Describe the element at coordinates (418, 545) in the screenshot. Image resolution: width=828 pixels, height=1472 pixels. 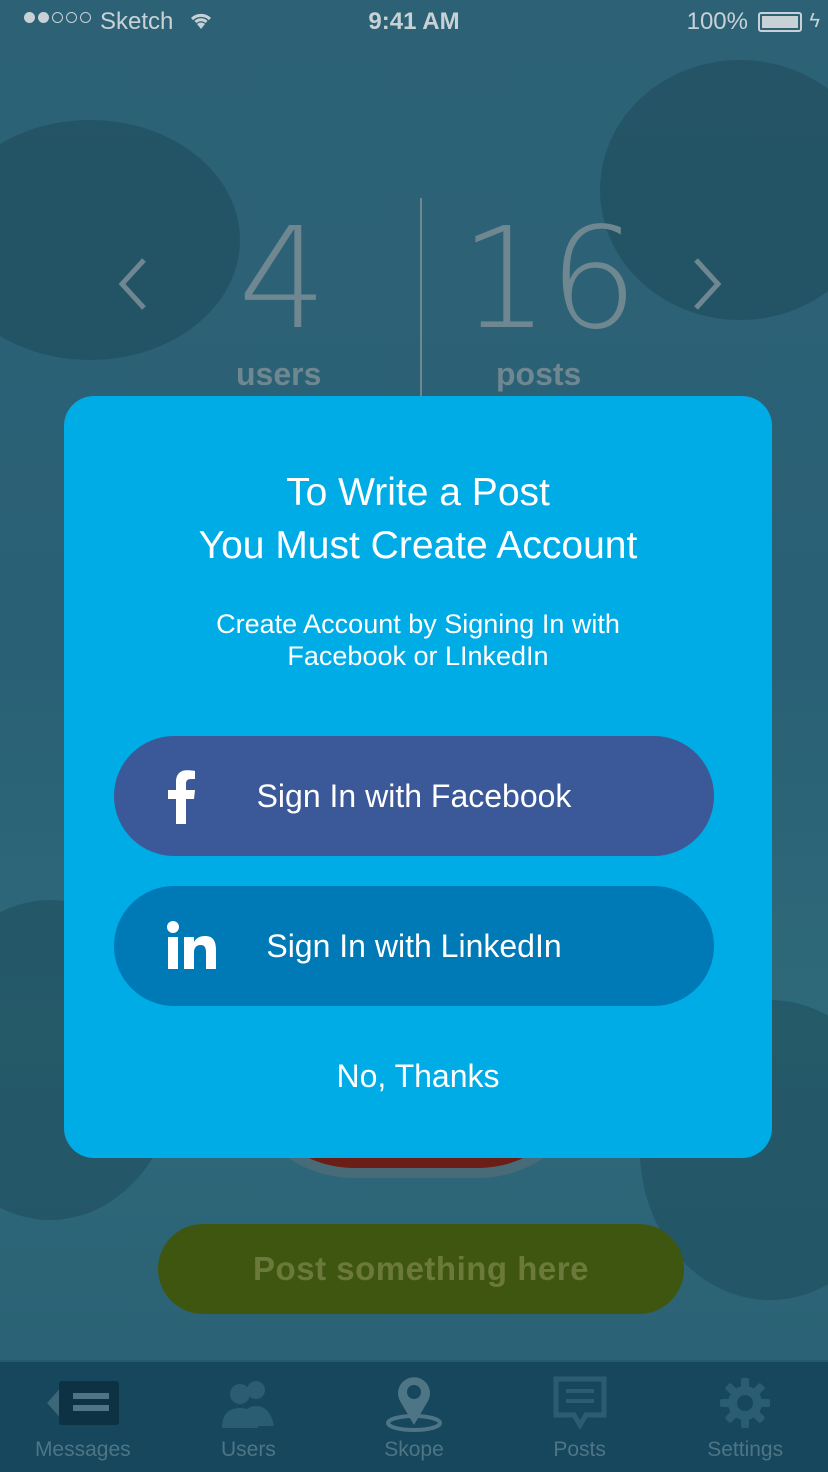
I see `dialog-title-line-2: You Must Create Account` at that location.